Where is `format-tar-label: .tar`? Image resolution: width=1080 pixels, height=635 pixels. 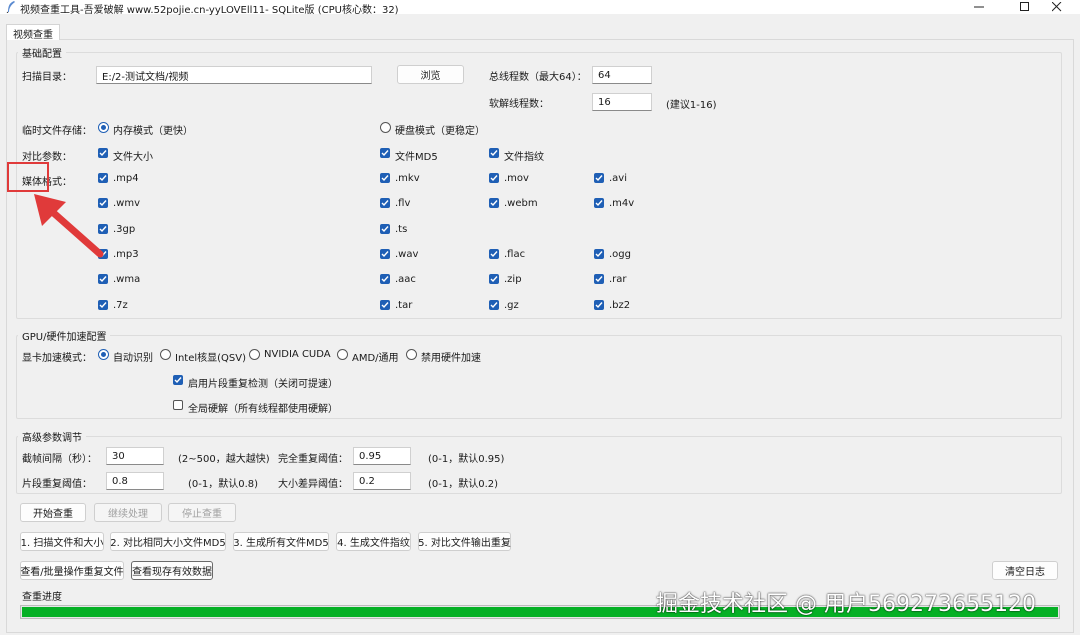
format-tar-label: .tar is located at coordinates (404, 305).